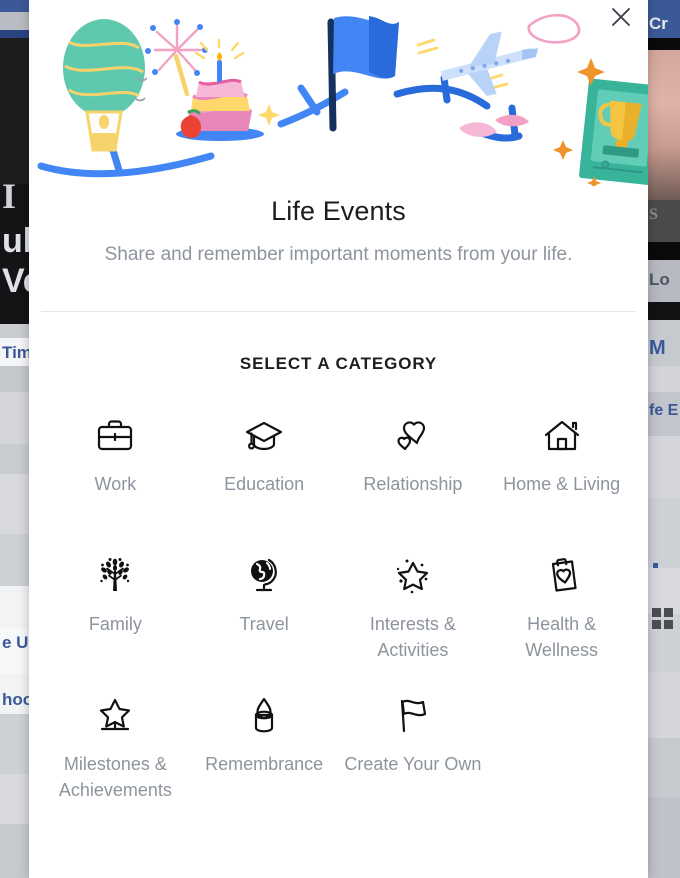 This screenshot has width=680, height=878. Describe the element at coordinates (115, 436) in the screenshot. I see `briefcase-icon` at that location.